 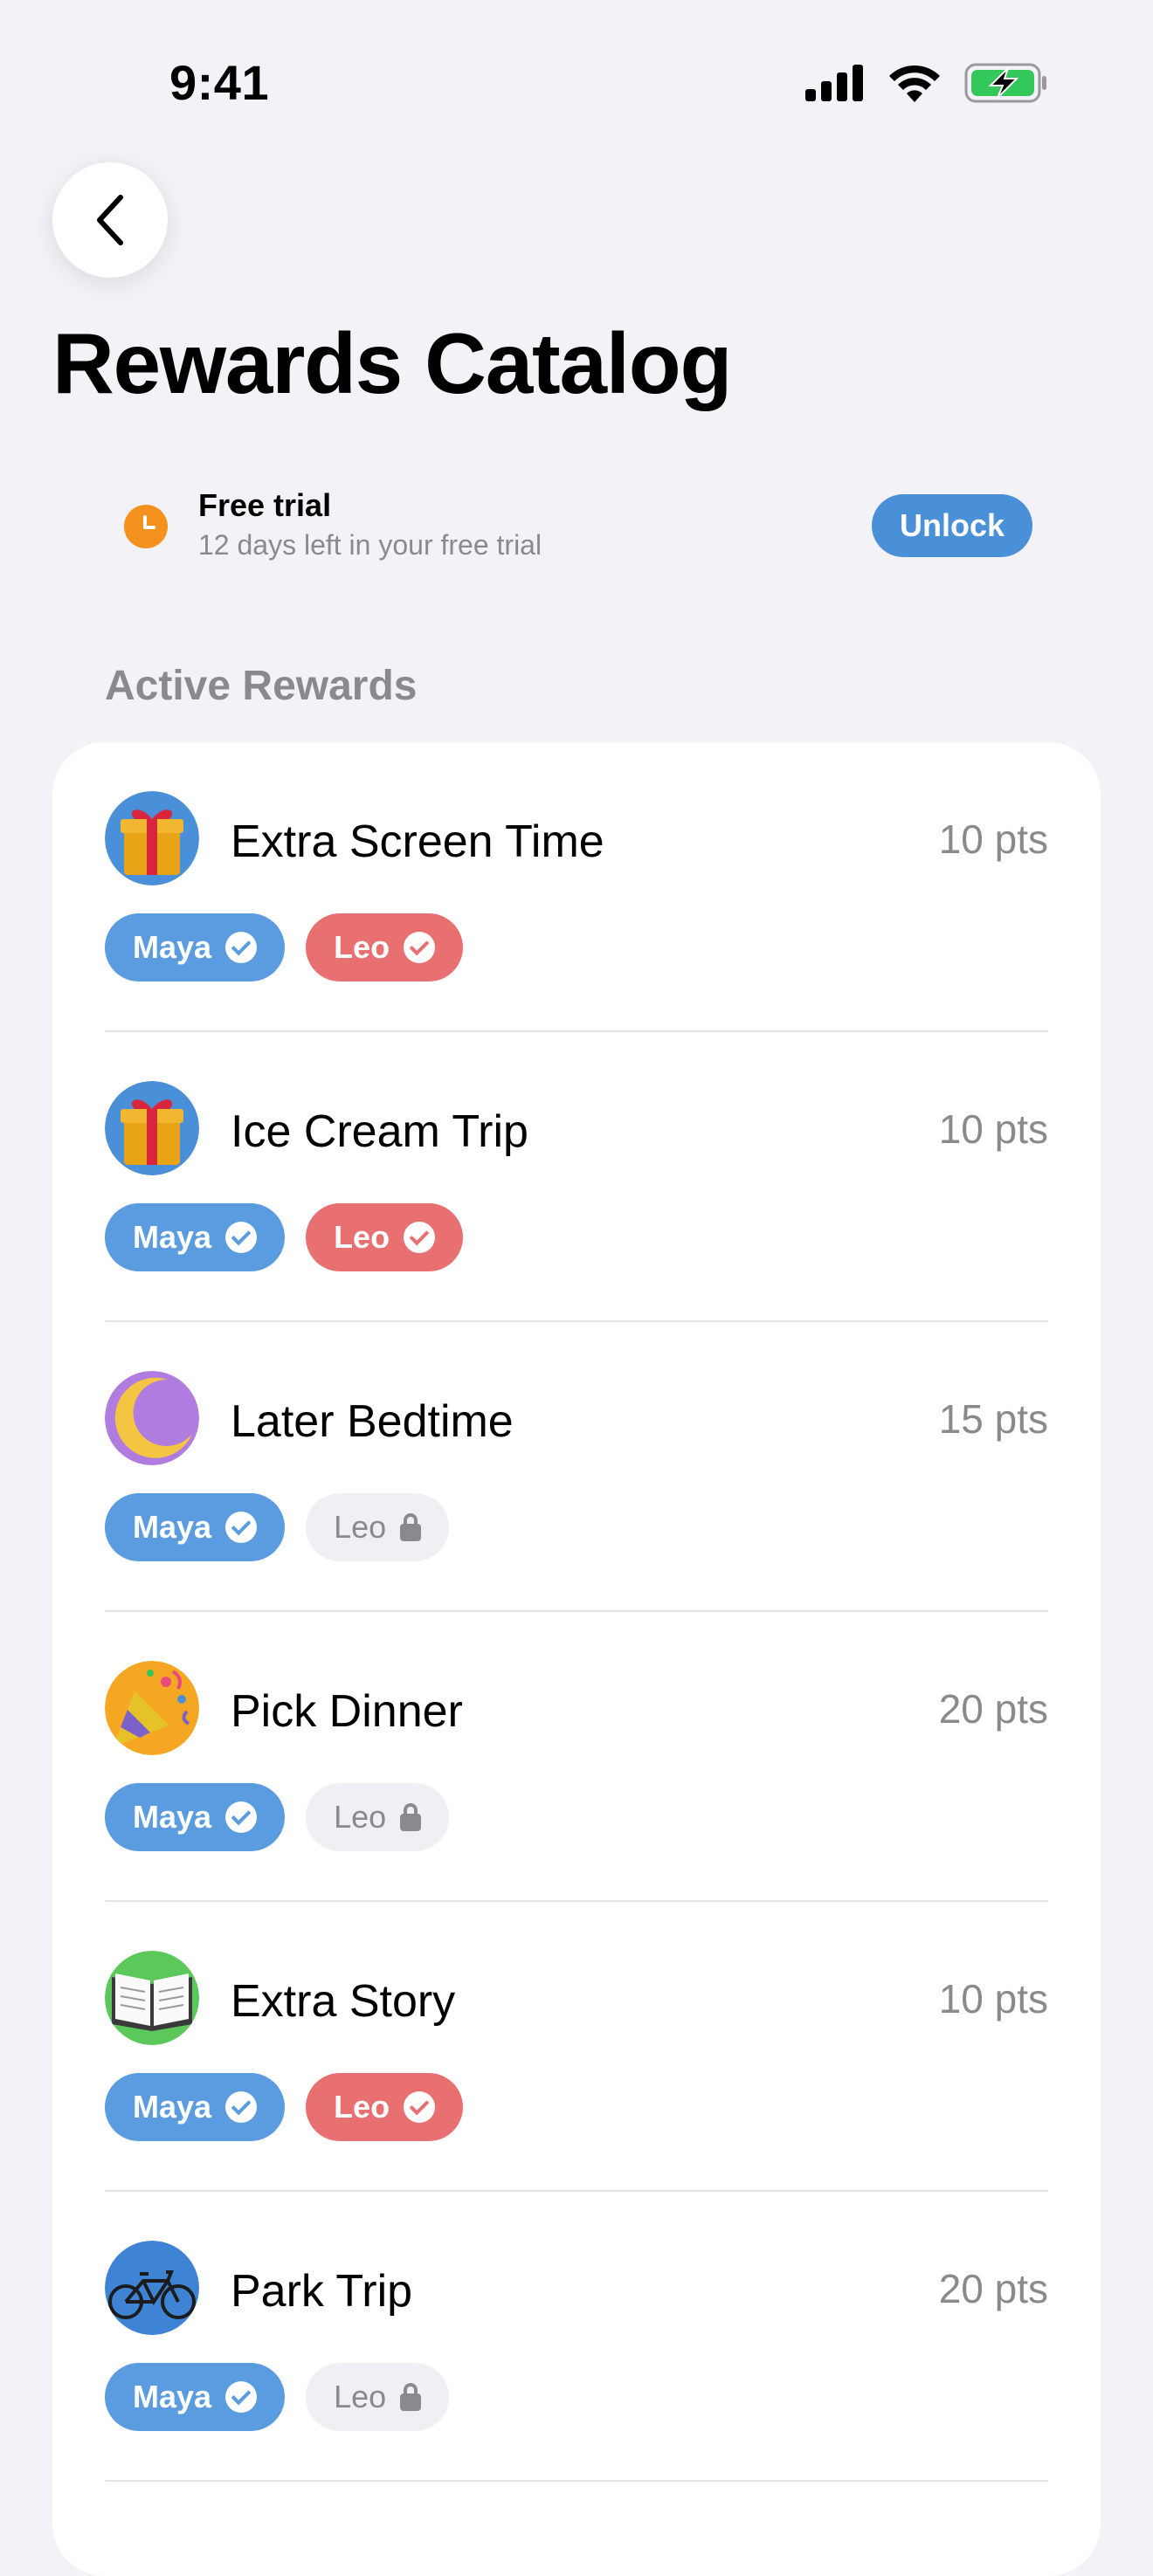 What do you see at coordinates (834, 83) in the screenshot?
I see `cellular-signal-icon` at bounding box center [834, 83].